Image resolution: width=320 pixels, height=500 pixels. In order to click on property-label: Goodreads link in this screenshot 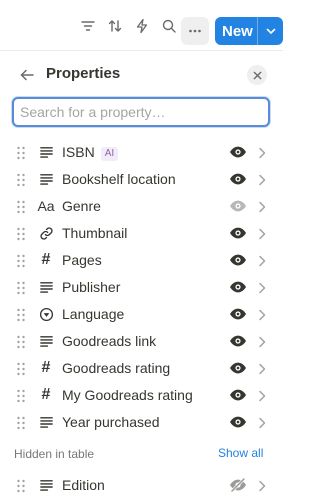, I will do `click(109, 341)`.